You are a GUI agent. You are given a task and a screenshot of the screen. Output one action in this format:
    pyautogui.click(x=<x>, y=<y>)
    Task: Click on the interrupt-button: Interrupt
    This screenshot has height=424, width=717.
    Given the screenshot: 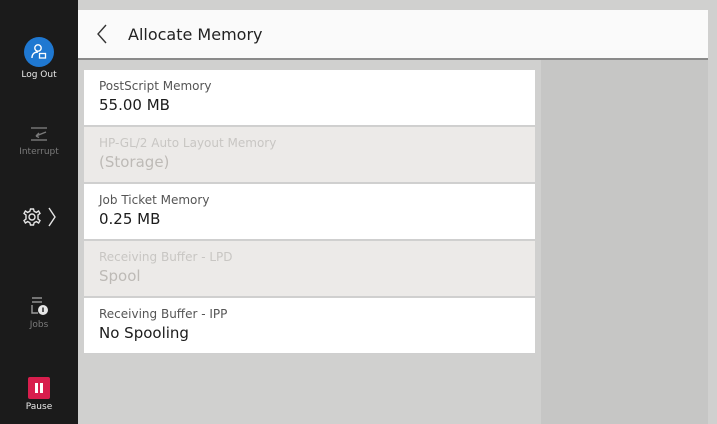 What is the action you would take?
    pyautogui.click(x=39, y=140)
    